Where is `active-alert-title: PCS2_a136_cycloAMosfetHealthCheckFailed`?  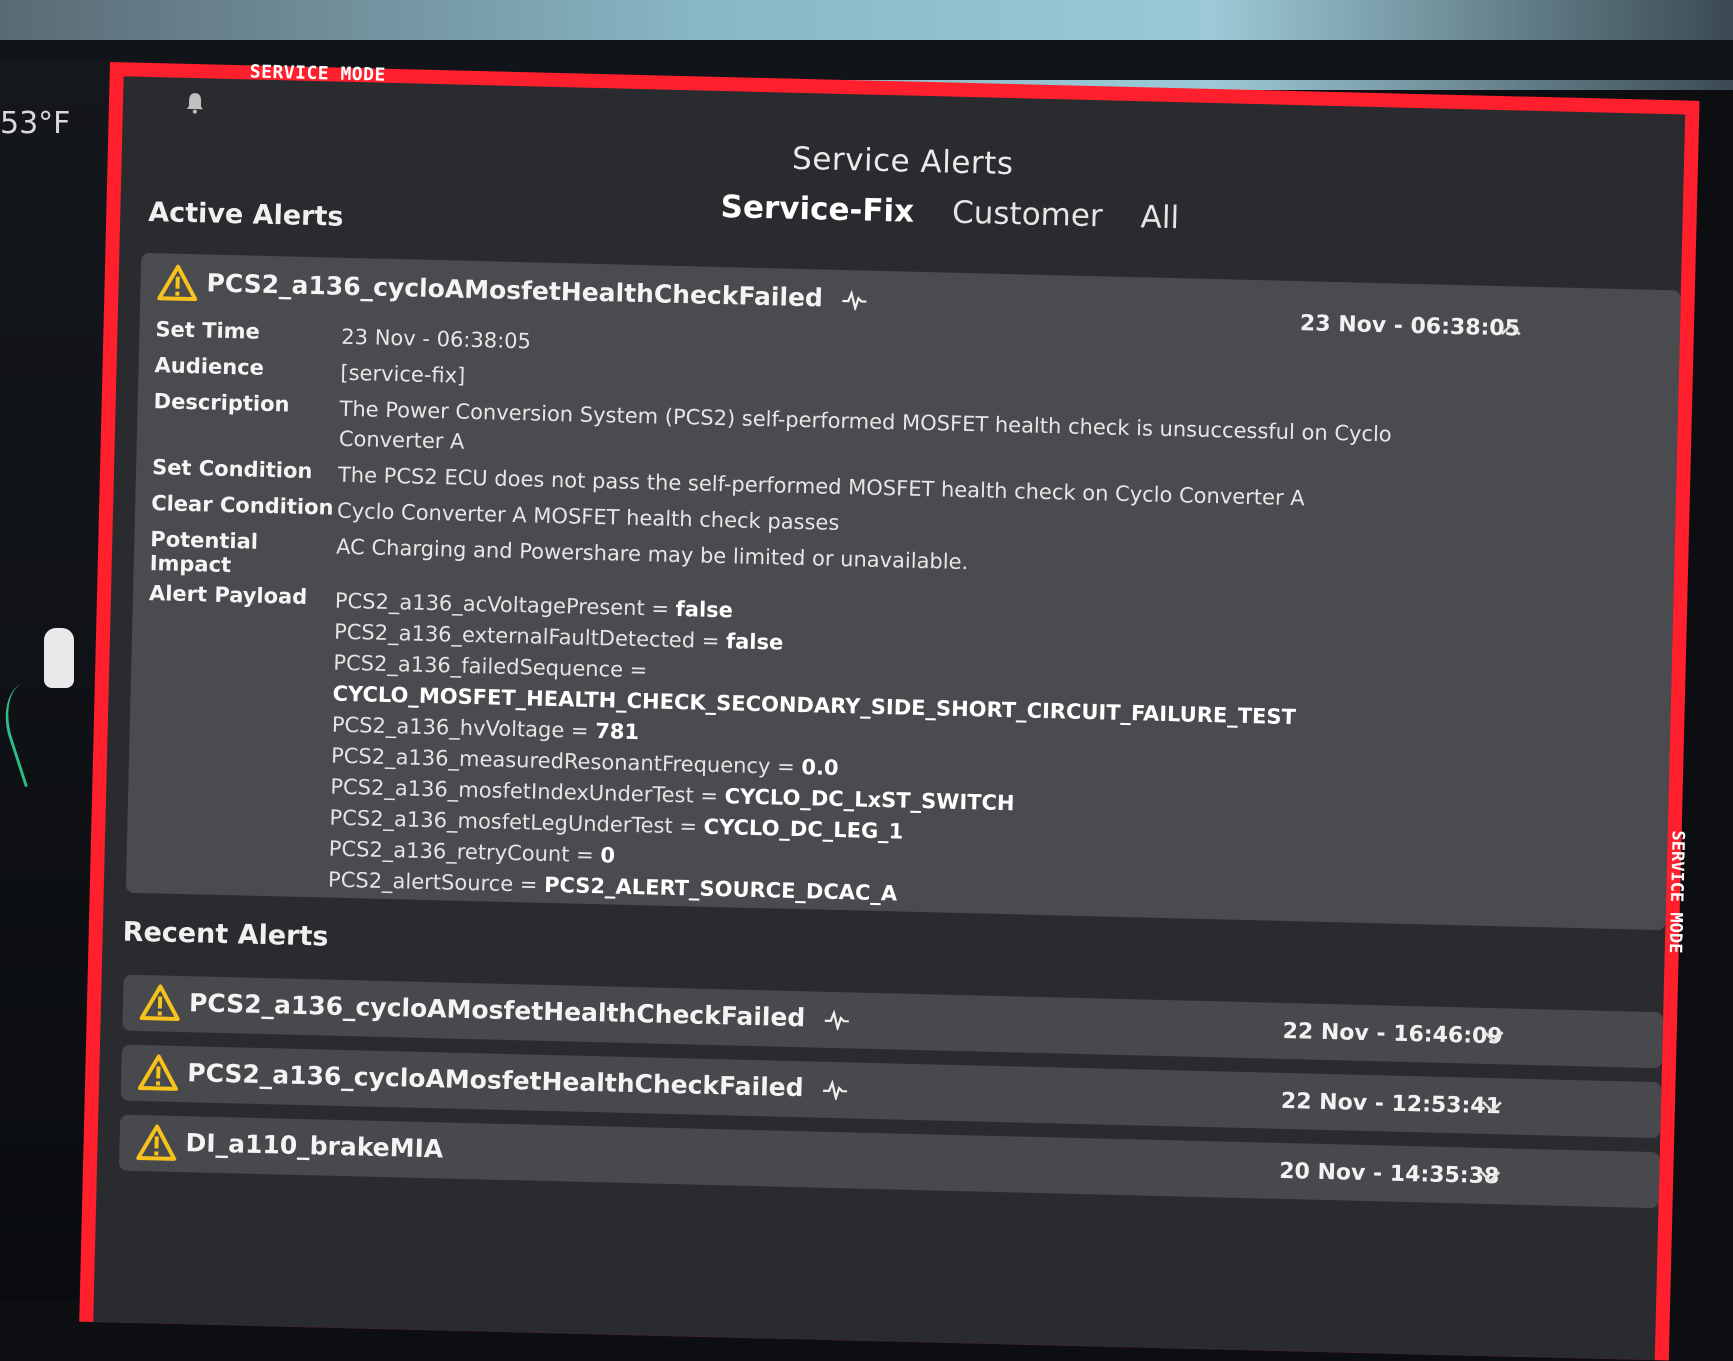 active-alert-title: PCS2_a136_cycloAMosfetHealthCheckFailed is located at coordinates (537, 290).